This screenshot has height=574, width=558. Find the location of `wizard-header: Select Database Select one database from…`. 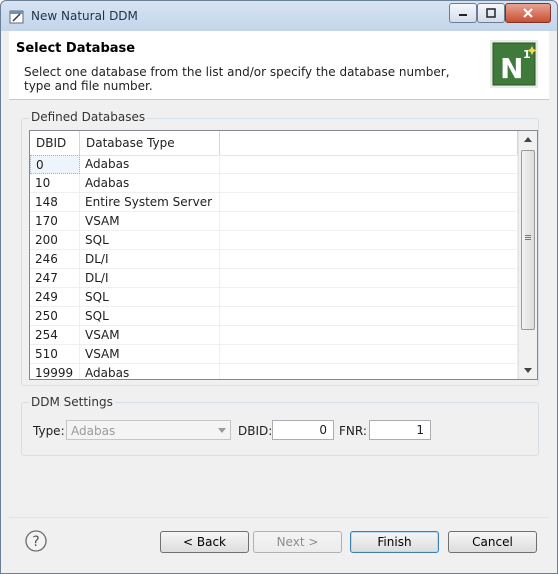

wizard-header: Select Database Select one database from… is located at coordinates (279, 65).